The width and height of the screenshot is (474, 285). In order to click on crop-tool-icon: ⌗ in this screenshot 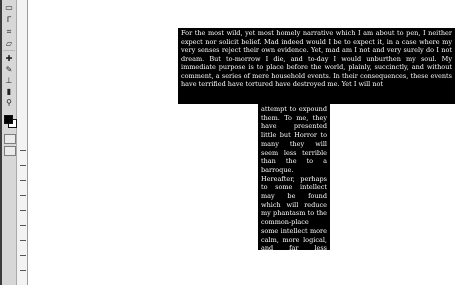, I will do `click(9, 31)`.